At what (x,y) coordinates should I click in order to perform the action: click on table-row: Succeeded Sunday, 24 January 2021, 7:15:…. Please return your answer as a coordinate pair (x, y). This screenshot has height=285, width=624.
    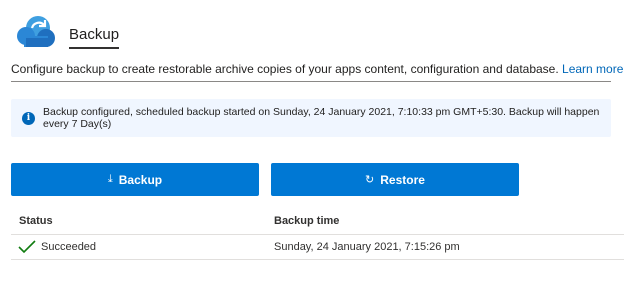
    Looking at the image, I should click on (317, 247).